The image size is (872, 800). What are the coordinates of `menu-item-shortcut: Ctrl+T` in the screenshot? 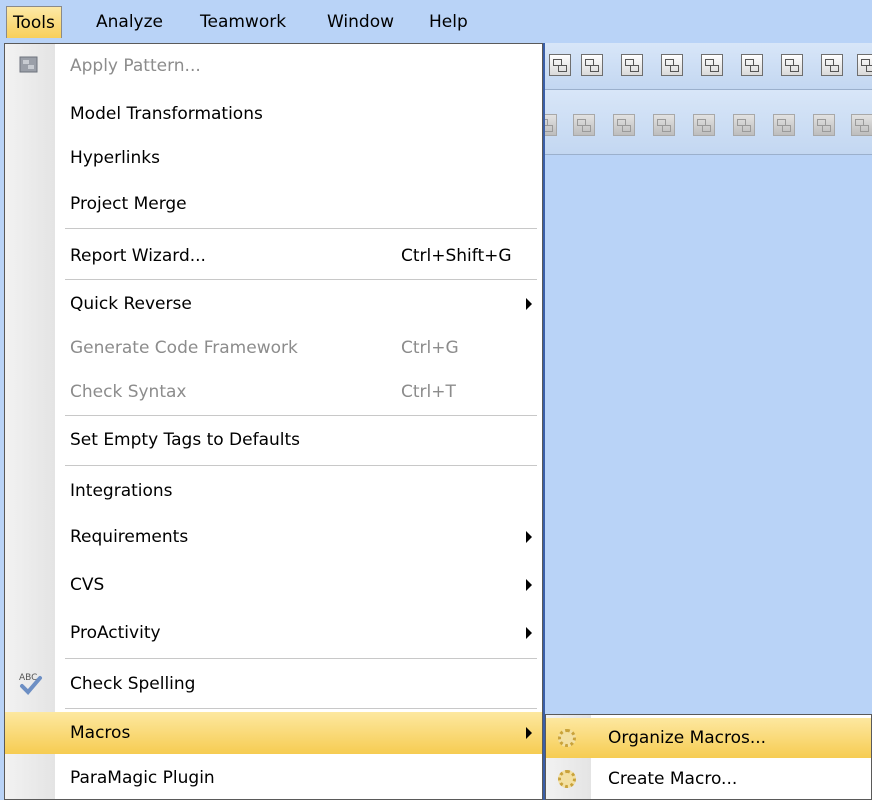 It's located at (428, 392).